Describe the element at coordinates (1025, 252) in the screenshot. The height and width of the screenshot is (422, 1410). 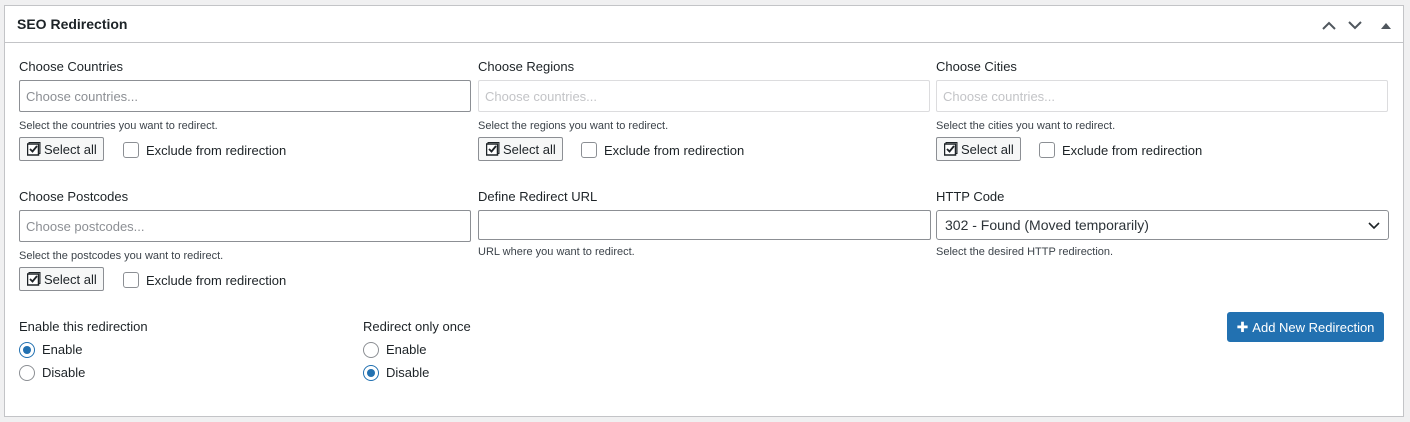
I see `http-code-description: Select the desired HTTP redirection.` at that location.